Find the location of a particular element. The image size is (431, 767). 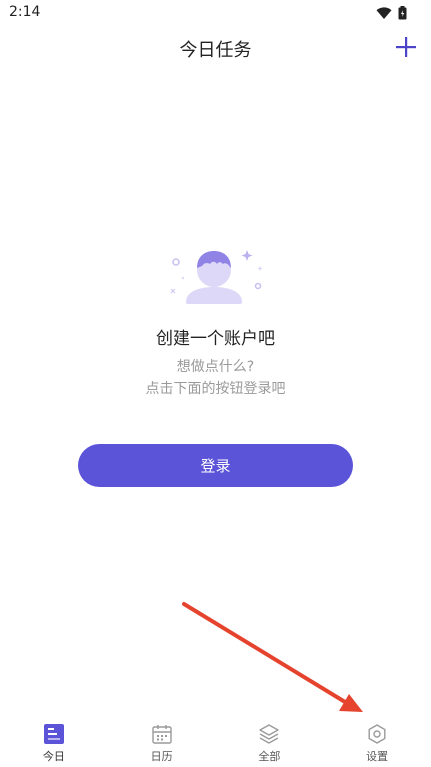

app-header: 今日任务 is located at coordinates (215, 48).